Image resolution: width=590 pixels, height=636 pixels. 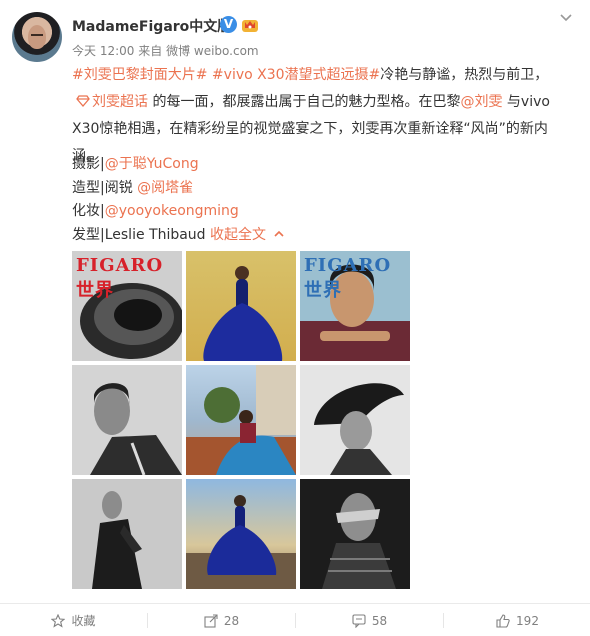 What do you see at coordinates (322, 236) in the screenshot?
I see `credit-hair: 发型|Leslie Thibaud 收起全文` at bounding box center [322, 236].